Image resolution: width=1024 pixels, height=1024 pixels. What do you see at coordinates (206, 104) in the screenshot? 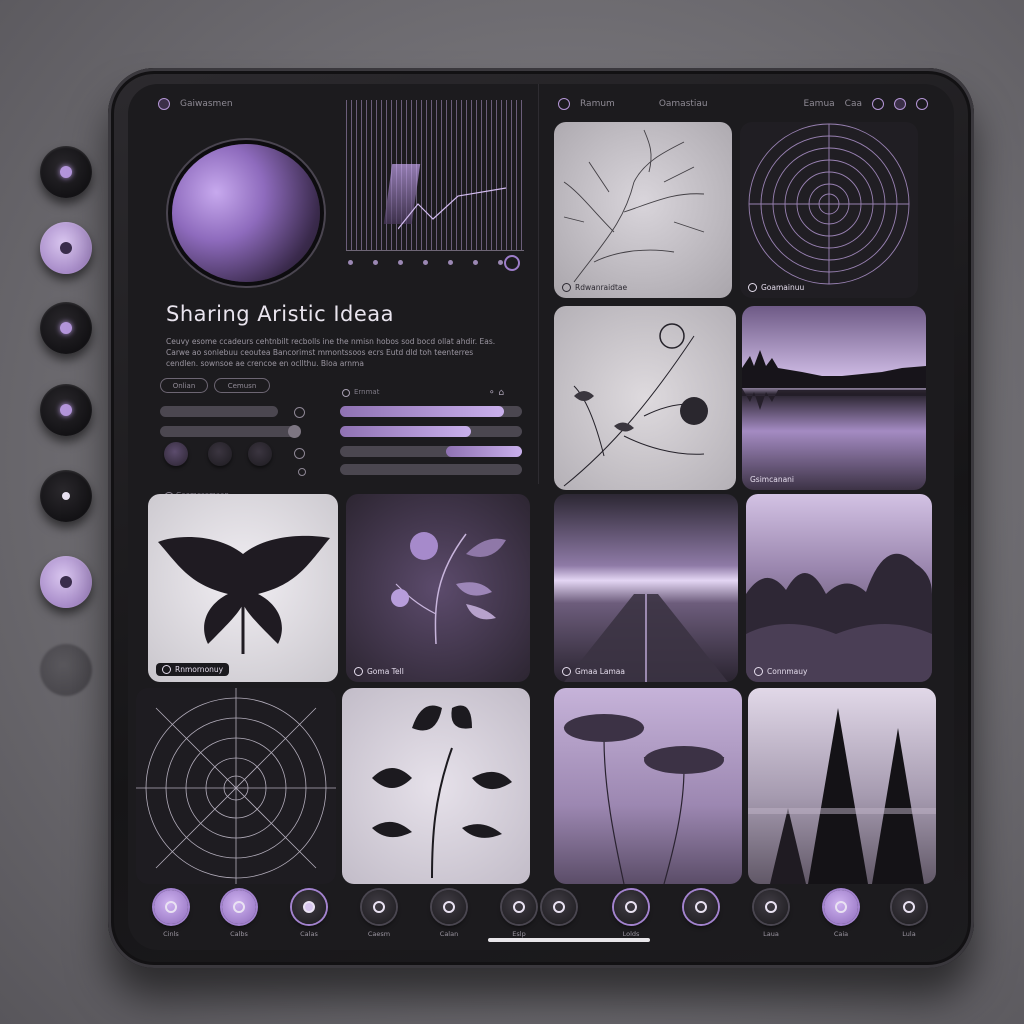
I see `topbar-left-label: Gaiwasmen` at bounding box center [206, 104].